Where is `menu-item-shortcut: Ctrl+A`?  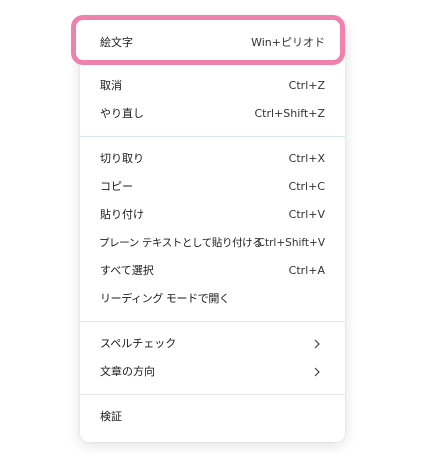 menu-item-shortcut: Ctrl+A is located at coordinates (306, 270).